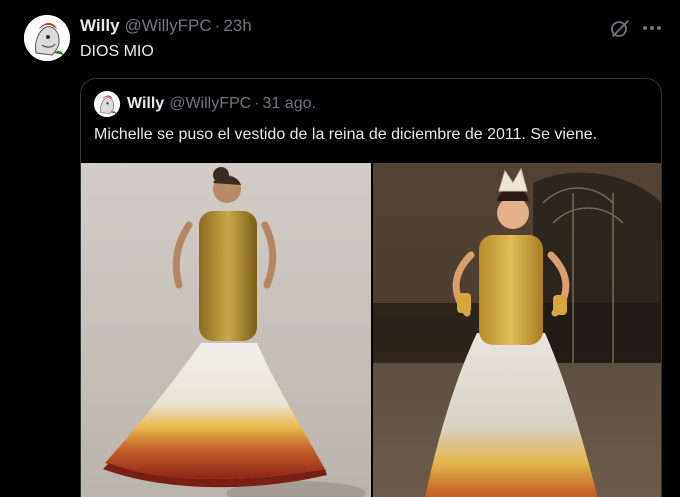  What do you see at coordinates (620, 28) in the screenshot?
I see `grok-icon` at bounding box center [620, 28].